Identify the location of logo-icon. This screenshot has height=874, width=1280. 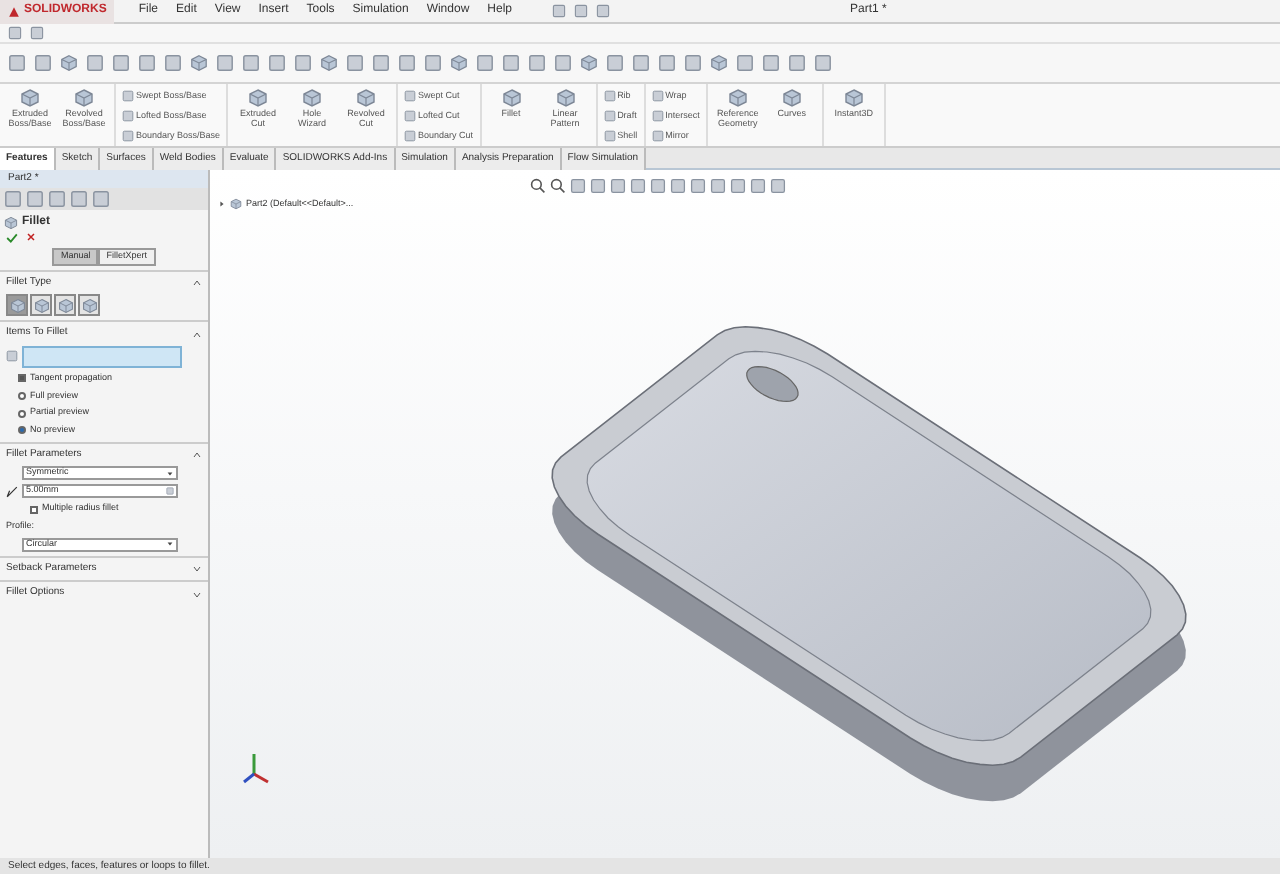
(14, 11).